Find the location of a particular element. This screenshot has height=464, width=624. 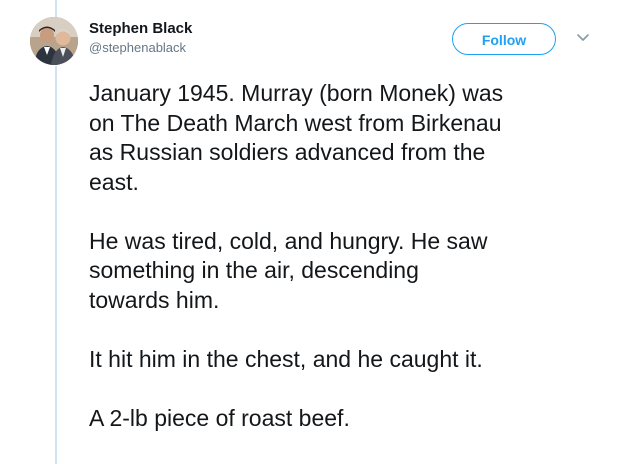

follow-button: Follow is located at coordinates (504, 39).